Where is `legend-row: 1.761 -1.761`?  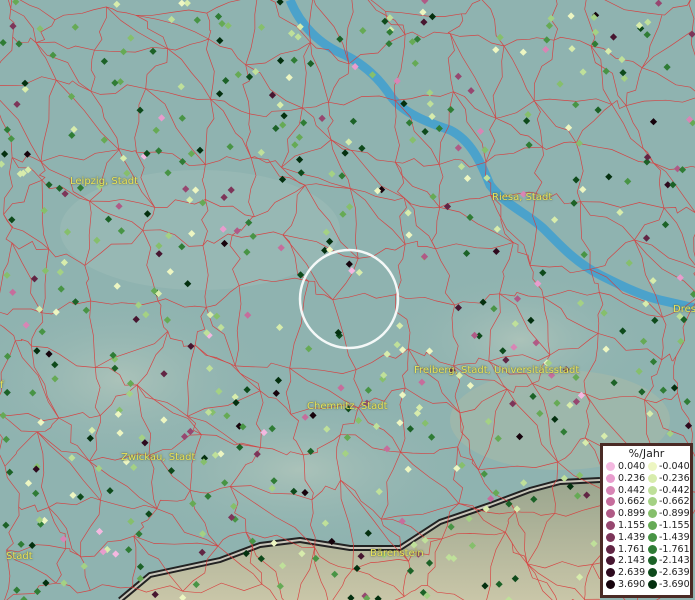
legend-row: 1.761 -1.761 is located at coordinates (646, 550).